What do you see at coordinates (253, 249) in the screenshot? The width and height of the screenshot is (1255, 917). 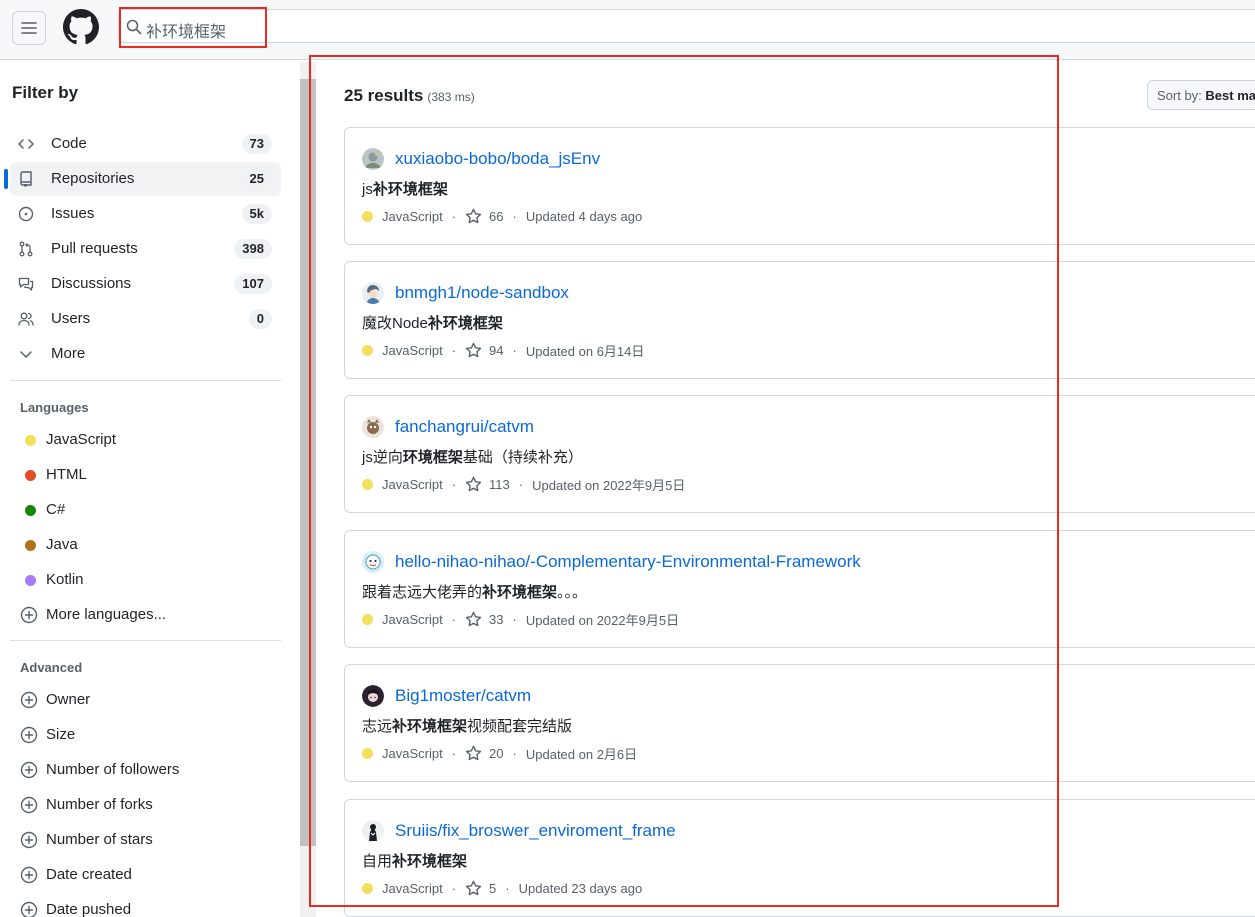 I see `nav-count: 398` at bounding box center [253, 249].